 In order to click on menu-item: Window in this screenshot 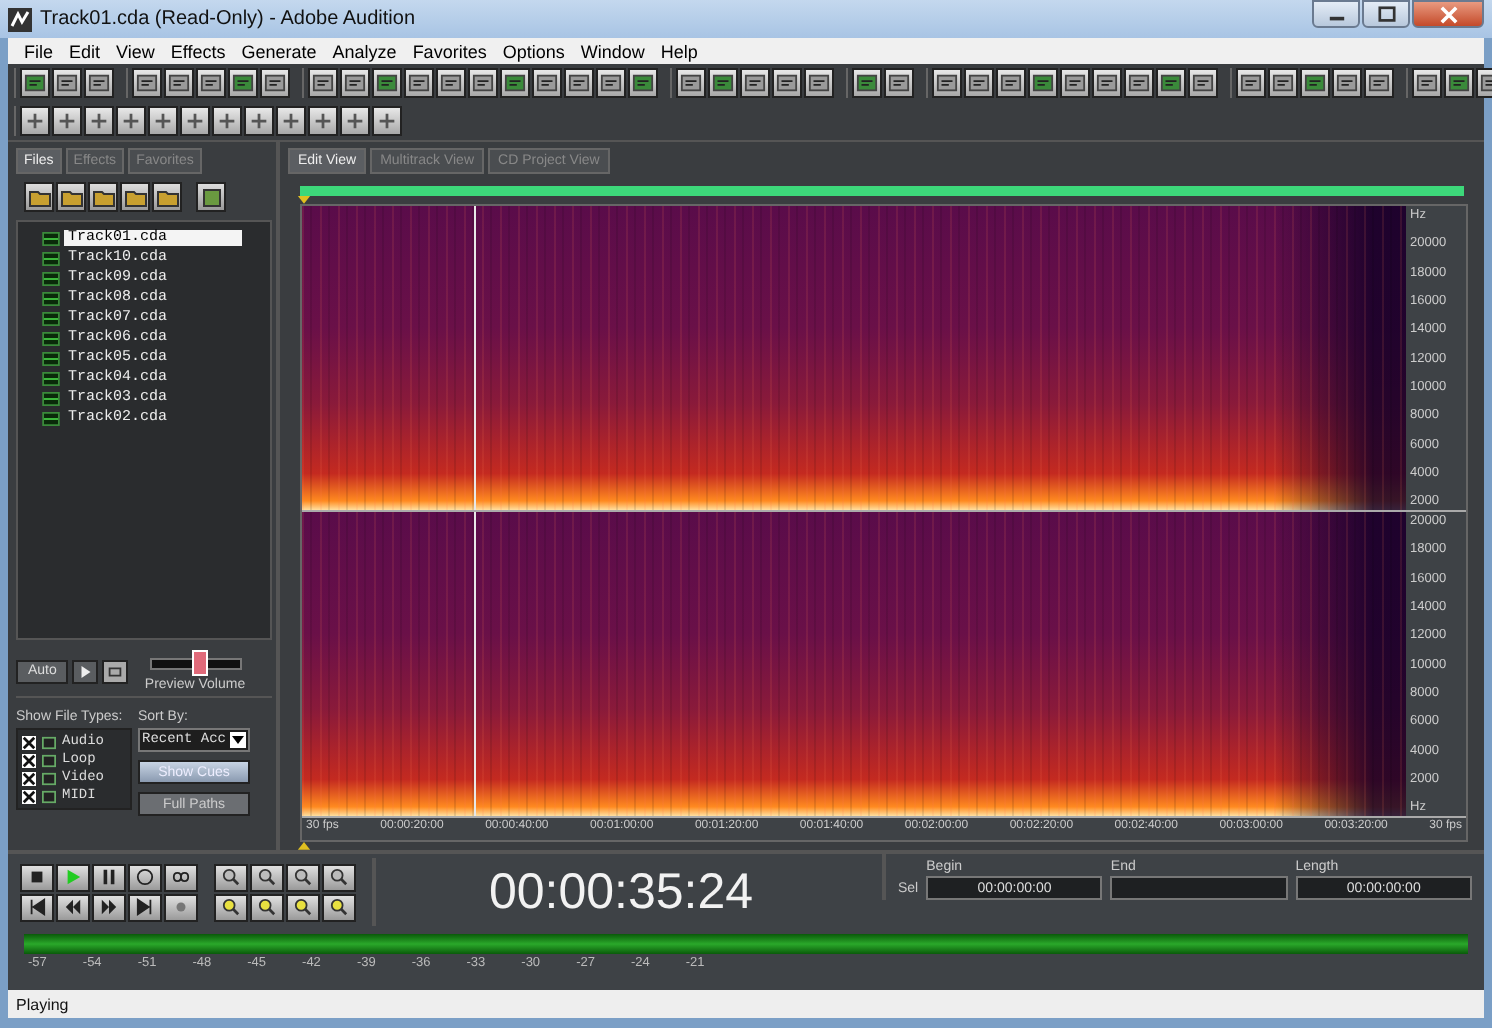, I will do `click(612, 51)`.